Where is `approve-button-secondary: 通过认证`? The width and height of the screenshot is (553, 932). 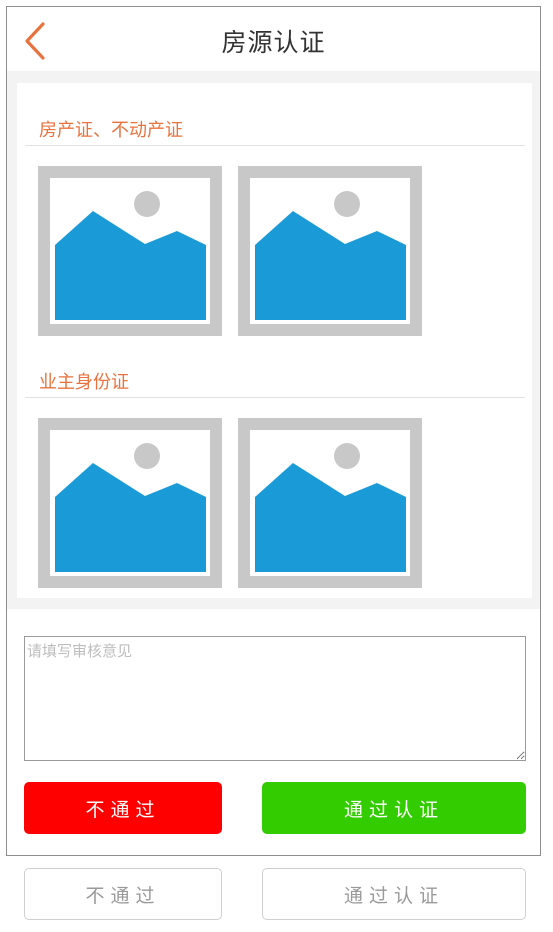
approve-button-secondary: 通过认证 is located at coordinates (394, 894).